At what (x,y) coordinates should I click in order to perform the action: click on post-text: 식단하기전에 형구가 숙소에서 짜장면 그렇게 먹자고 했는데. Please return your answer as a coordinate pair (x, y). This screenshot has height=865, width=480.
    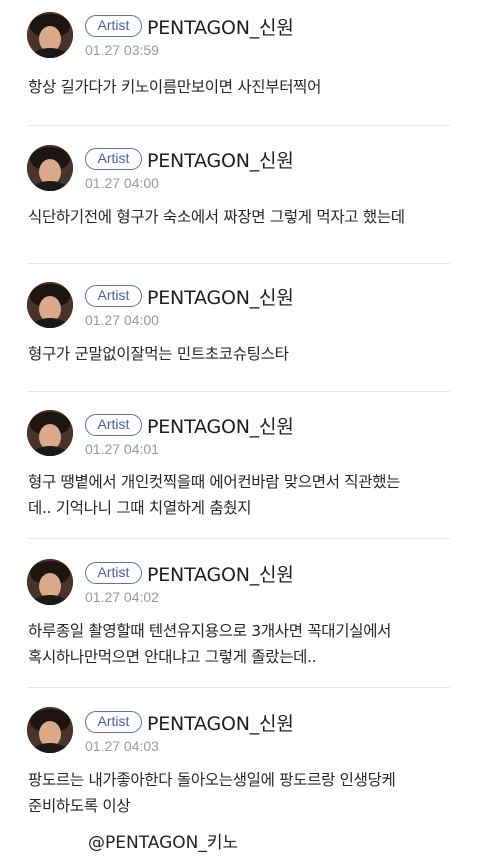
    Looking at the image, I should click on (216, 217).